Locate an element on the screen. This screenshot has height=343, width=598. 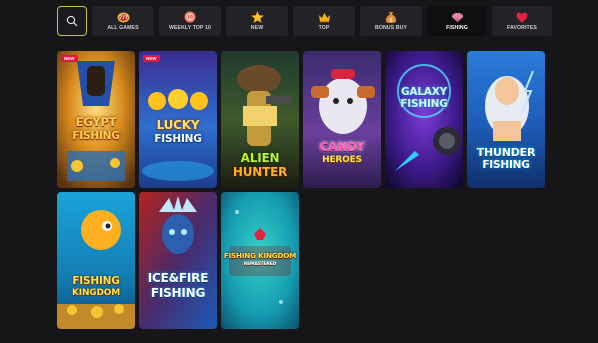
star-icon is located at coordinates (257, 17).